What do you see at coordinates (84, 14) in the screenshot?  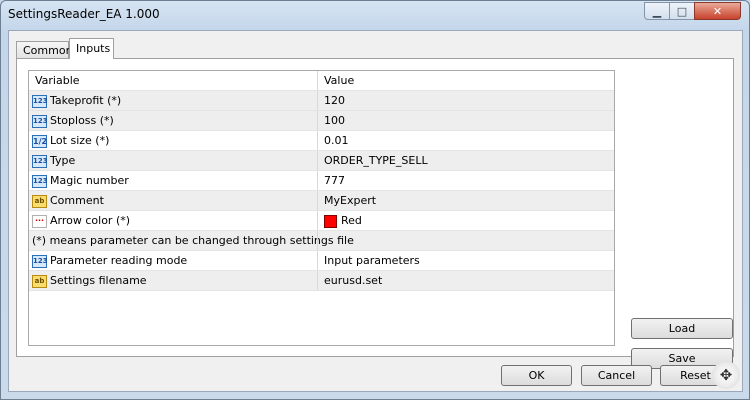 I see `window-title: SettingsReader_EA 1.000` at bounding box center [84, 14].